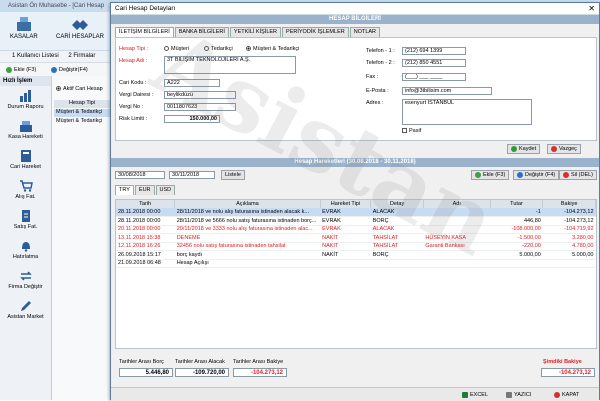 This screenshot has height=401, width=600. Describe the element at coordinates (25, 107) in the screenshot. I see `sidebar-label: Durum Raporu` at that location.